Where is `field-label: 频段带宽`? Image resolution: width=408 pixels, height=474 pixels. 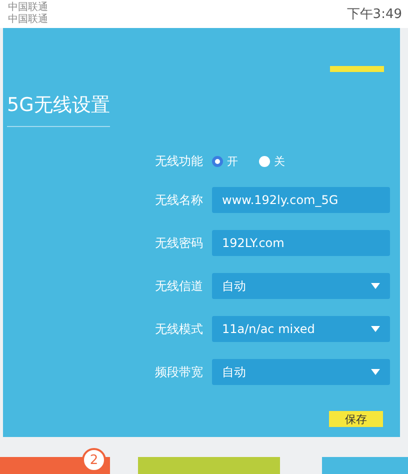
field-label: 频段带宽 is located at coordinates (178, 372).